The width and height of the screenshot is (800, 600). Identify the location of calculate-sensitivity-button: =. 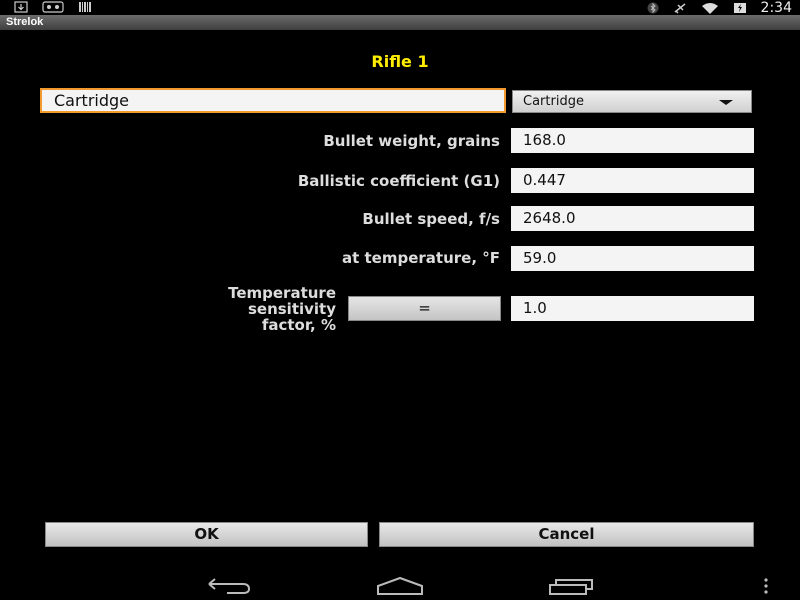
(424, 308).